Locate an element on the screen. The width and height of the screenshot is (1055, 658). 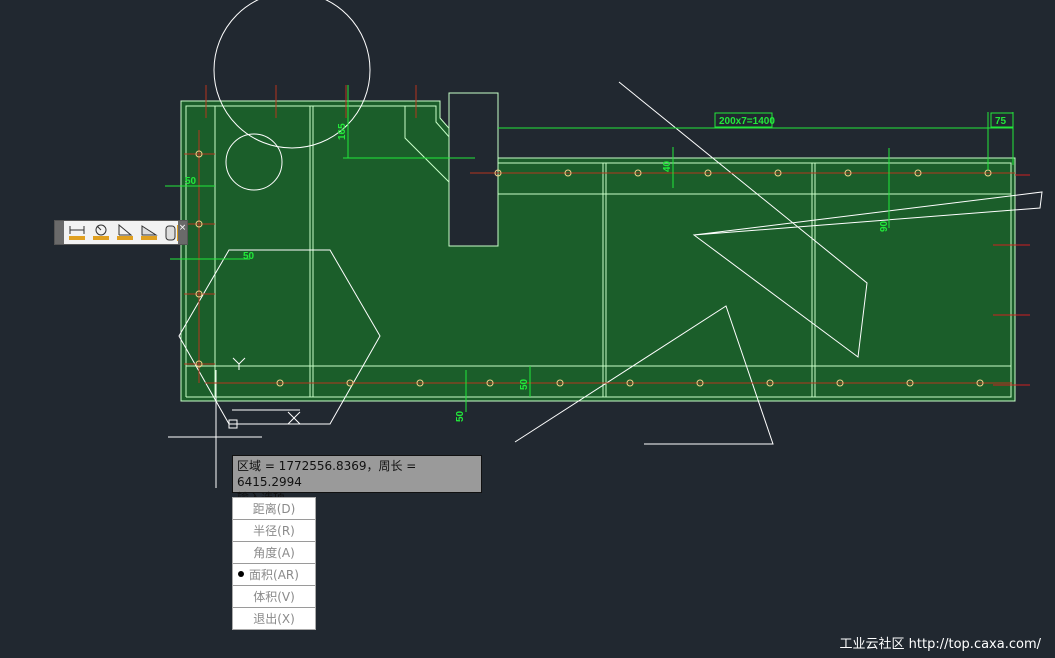
menu-item-label: 面积(AR) is located at coordinates (274, 575).